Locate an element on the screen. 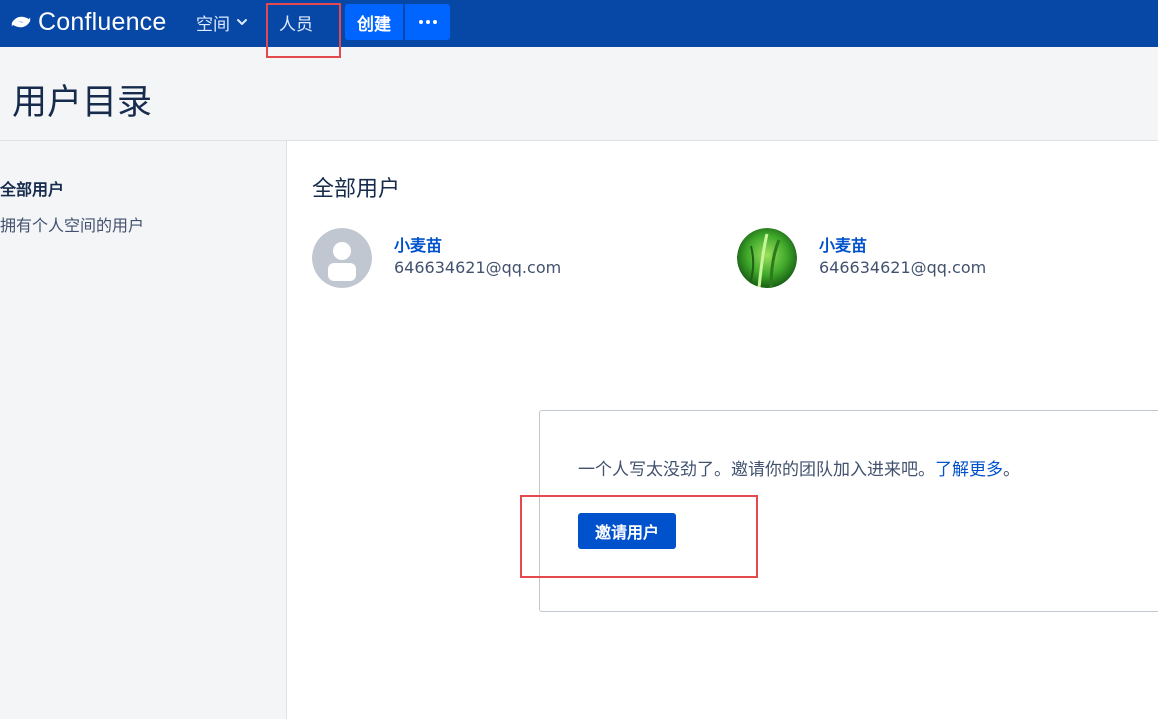  invite-users-button-label: 邀请用户 is located at coordinates (626, 532).